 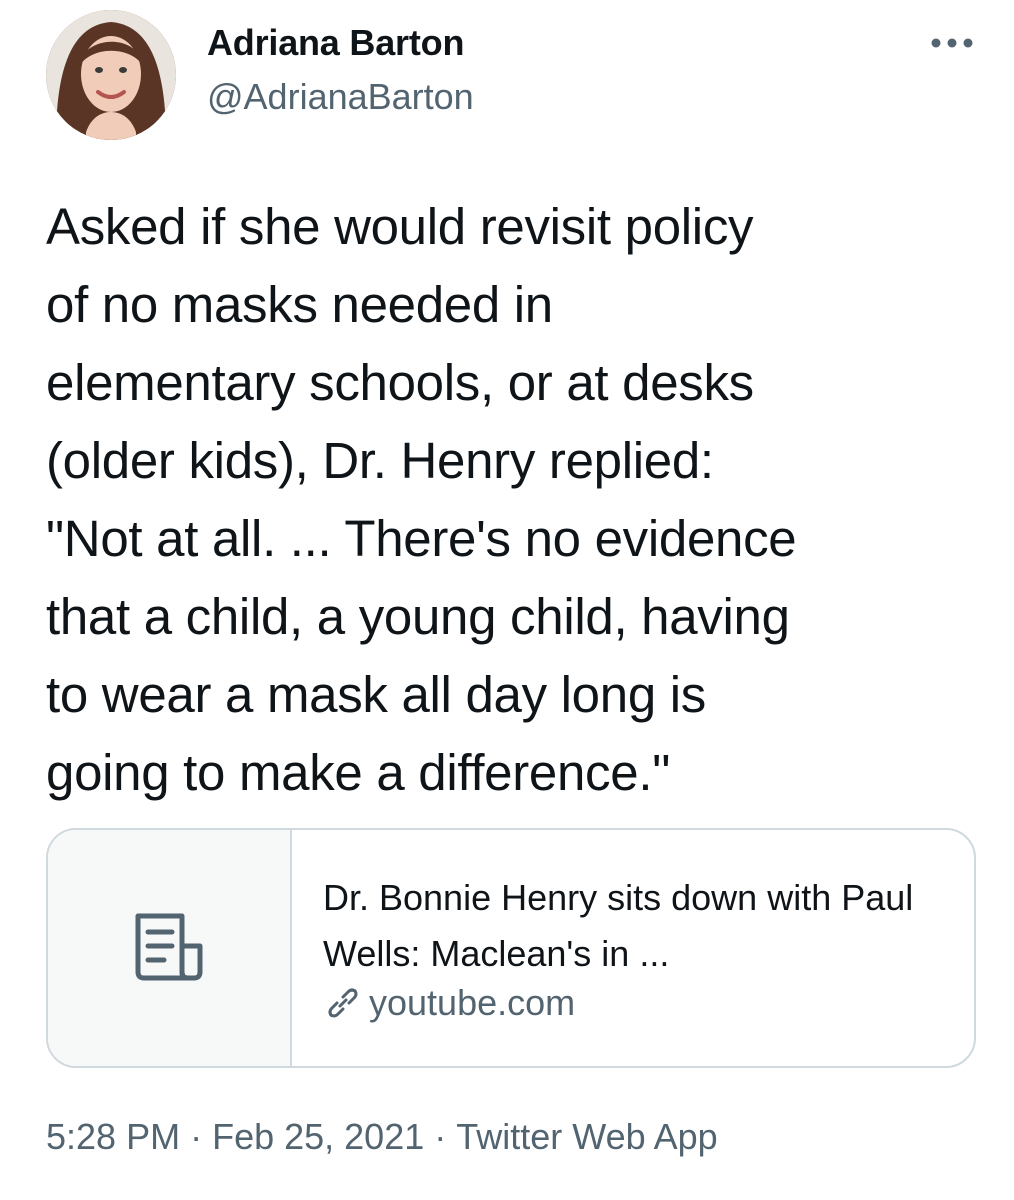 I want to click on avatar-photo, so click(x=111, y=75).